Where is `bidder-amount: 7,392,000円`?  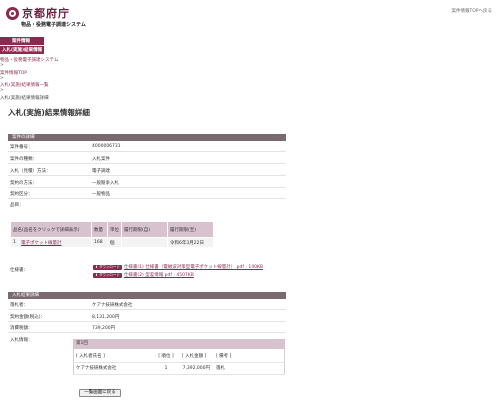 bidder-amount: 7,392,000円 is located at coordinates (196, 368).